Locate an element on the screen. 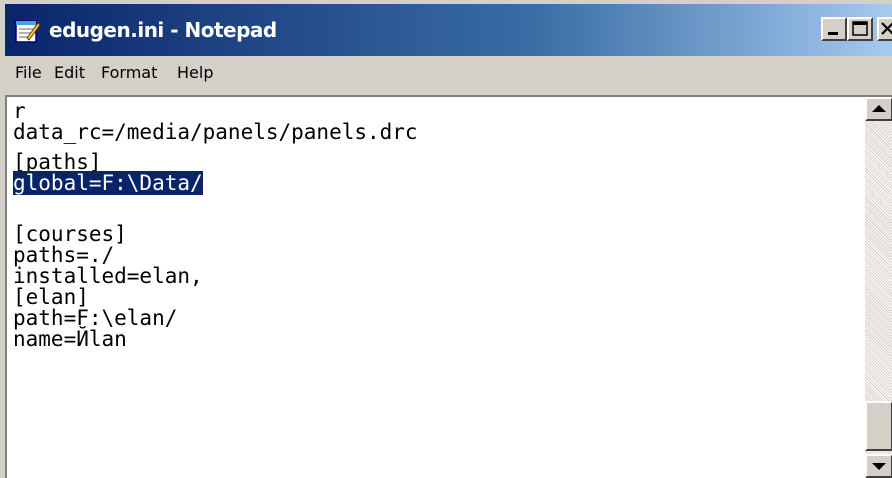 The image size is (892, 478). maximize-icon is located at coordinates (860, 28).